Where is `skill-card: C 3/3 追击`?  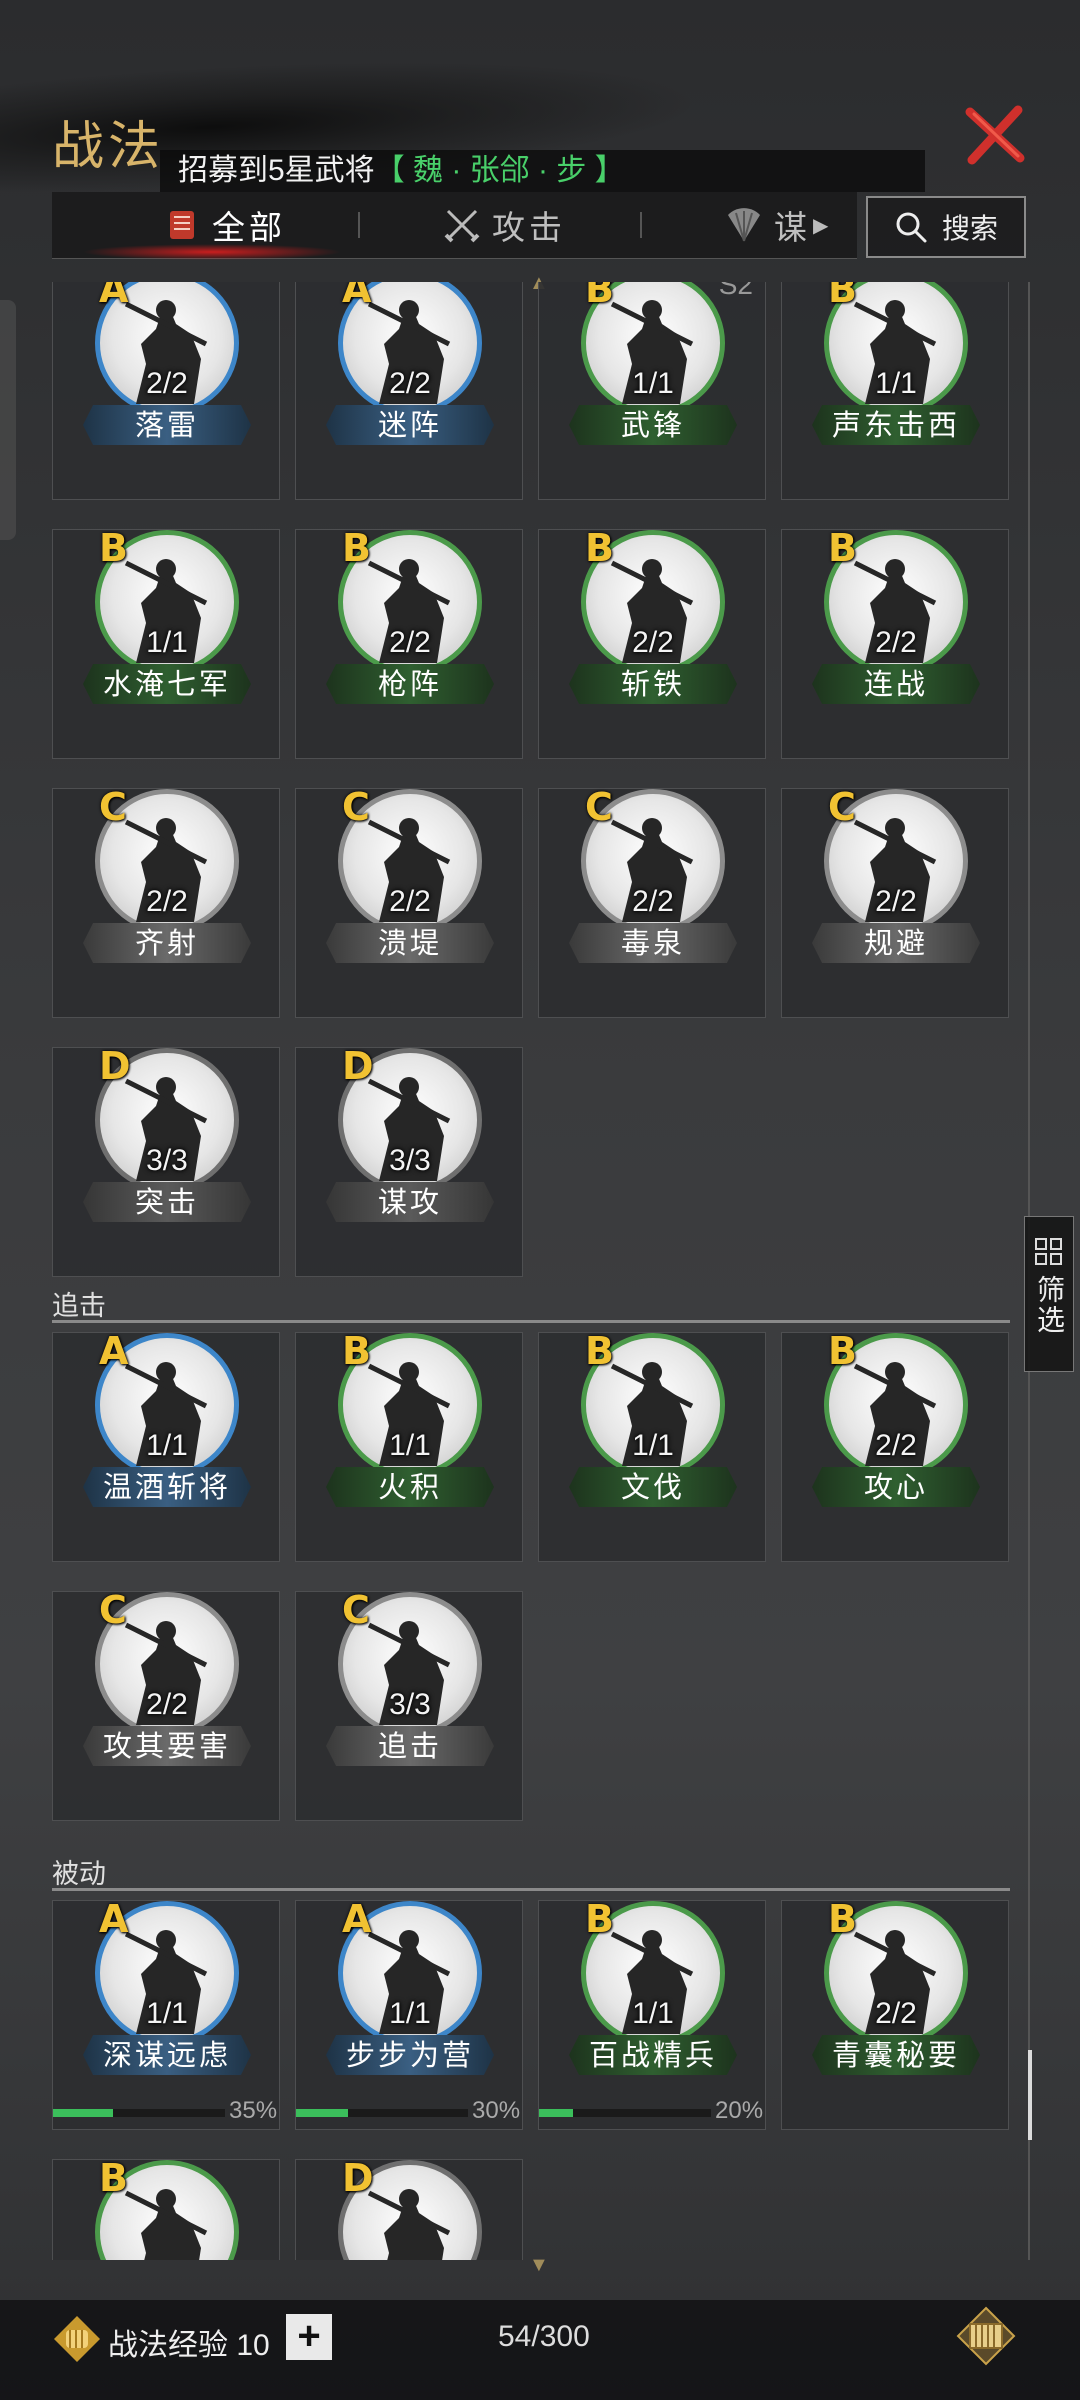
skill-card: C 3/3 追击 is located at coordinates (409, 1704).